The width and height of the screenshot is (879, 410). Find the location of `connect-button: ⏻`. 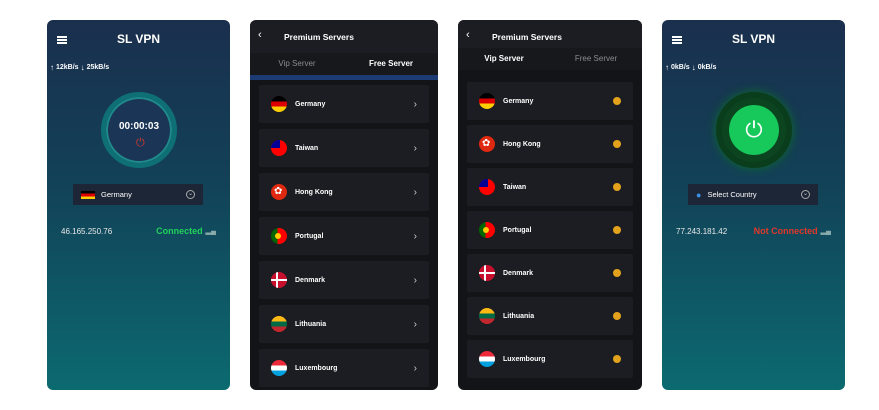

connect-button: ⏻ is located at coordinates (754, 130).